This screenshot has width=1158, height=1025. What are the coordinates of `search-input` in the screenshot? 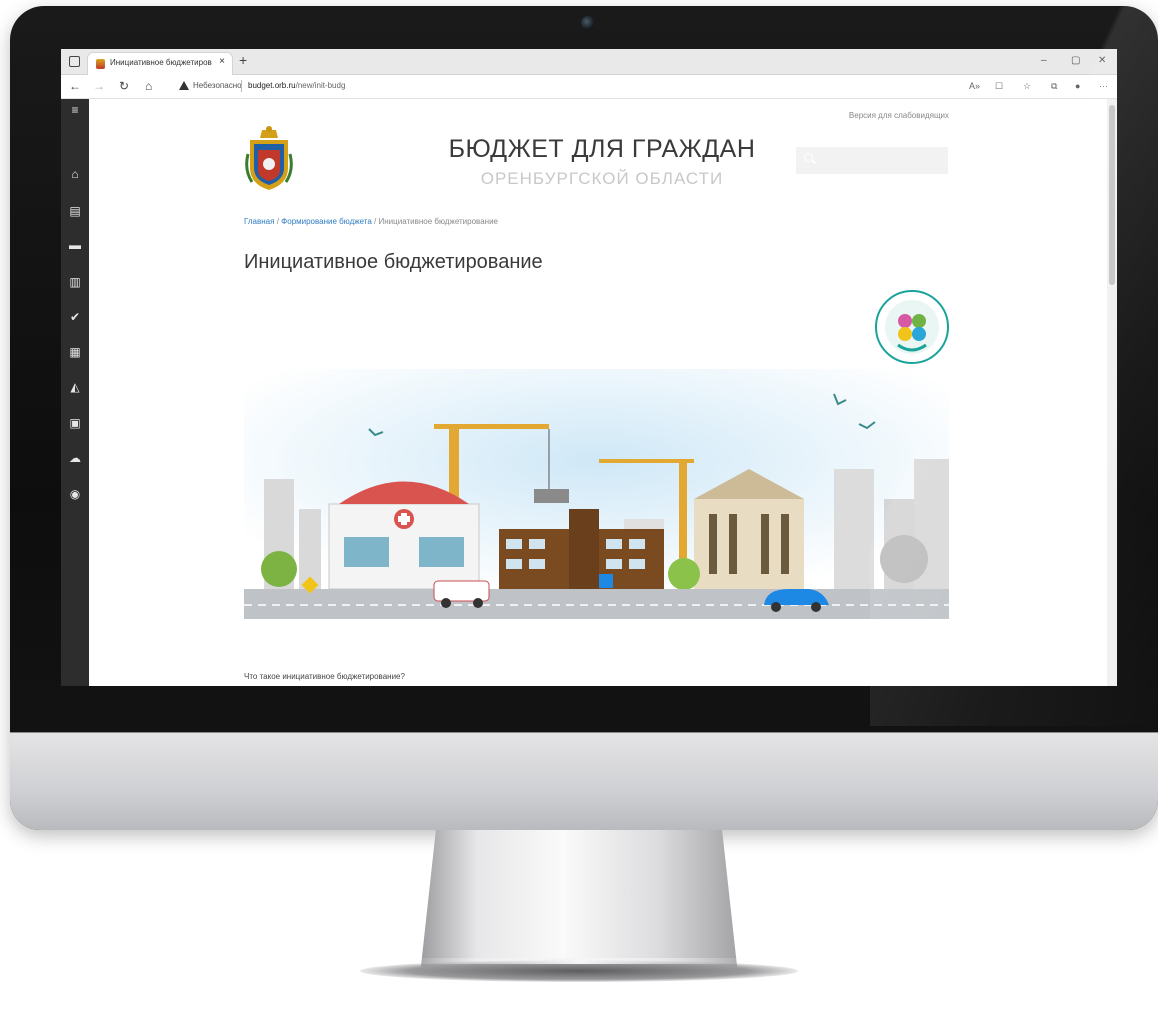 It's located at (872, 160).